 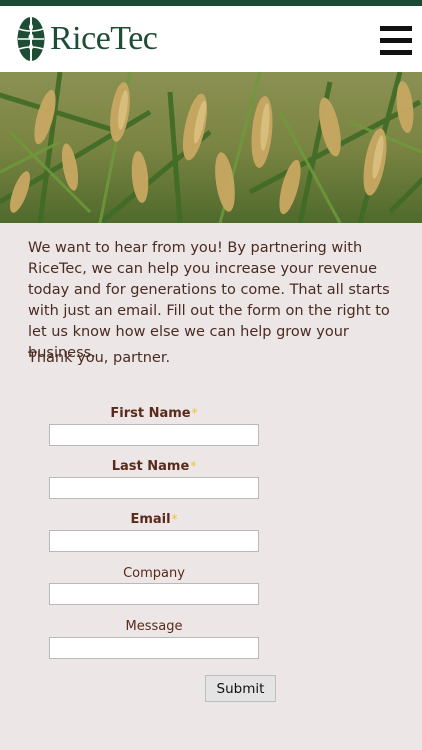 I want to click on message-label: Message, so click(x=154, y=626).